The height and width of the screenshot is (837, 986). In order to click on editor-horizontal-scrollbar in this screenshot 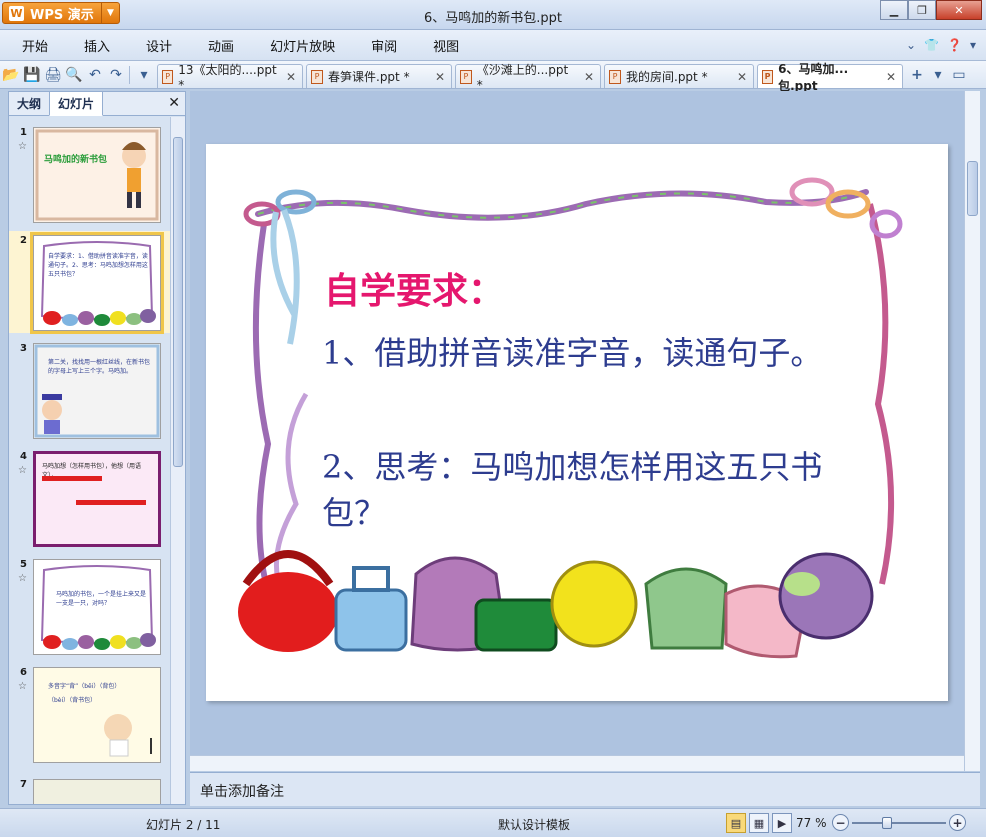, I will do `click(577, 763)`.